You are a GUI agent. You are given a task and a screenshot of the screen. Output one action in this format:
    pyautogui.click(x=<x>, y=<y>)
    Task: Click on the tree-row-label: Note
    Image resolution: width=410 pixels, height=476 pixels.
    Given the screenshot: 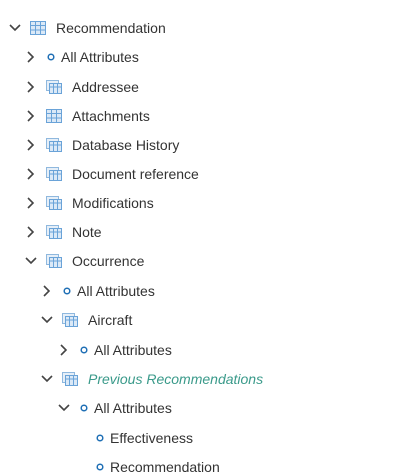 What is the action you would take?
    pyautogui.click(x=87, y=232)
    